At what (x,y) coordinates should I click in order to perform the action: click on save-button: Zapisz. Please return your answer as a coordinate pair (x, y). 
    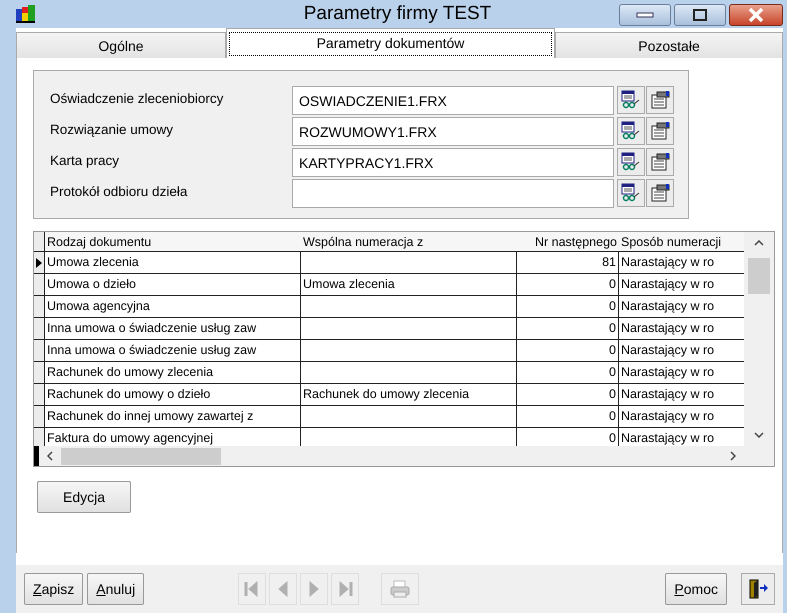
    Looking at the image, I should click on (54, 589).